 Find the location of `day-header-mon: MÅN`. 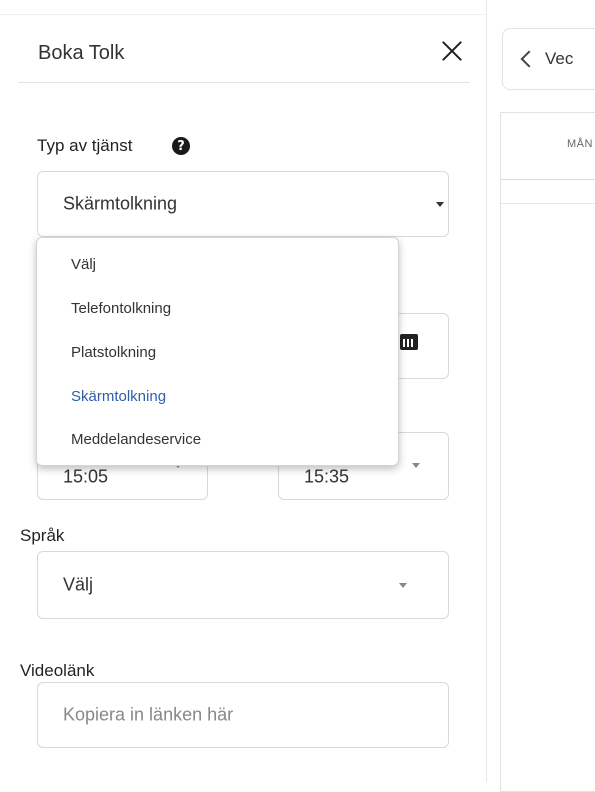

day-header-mon: MÅN is located at coordinates (580, 144).